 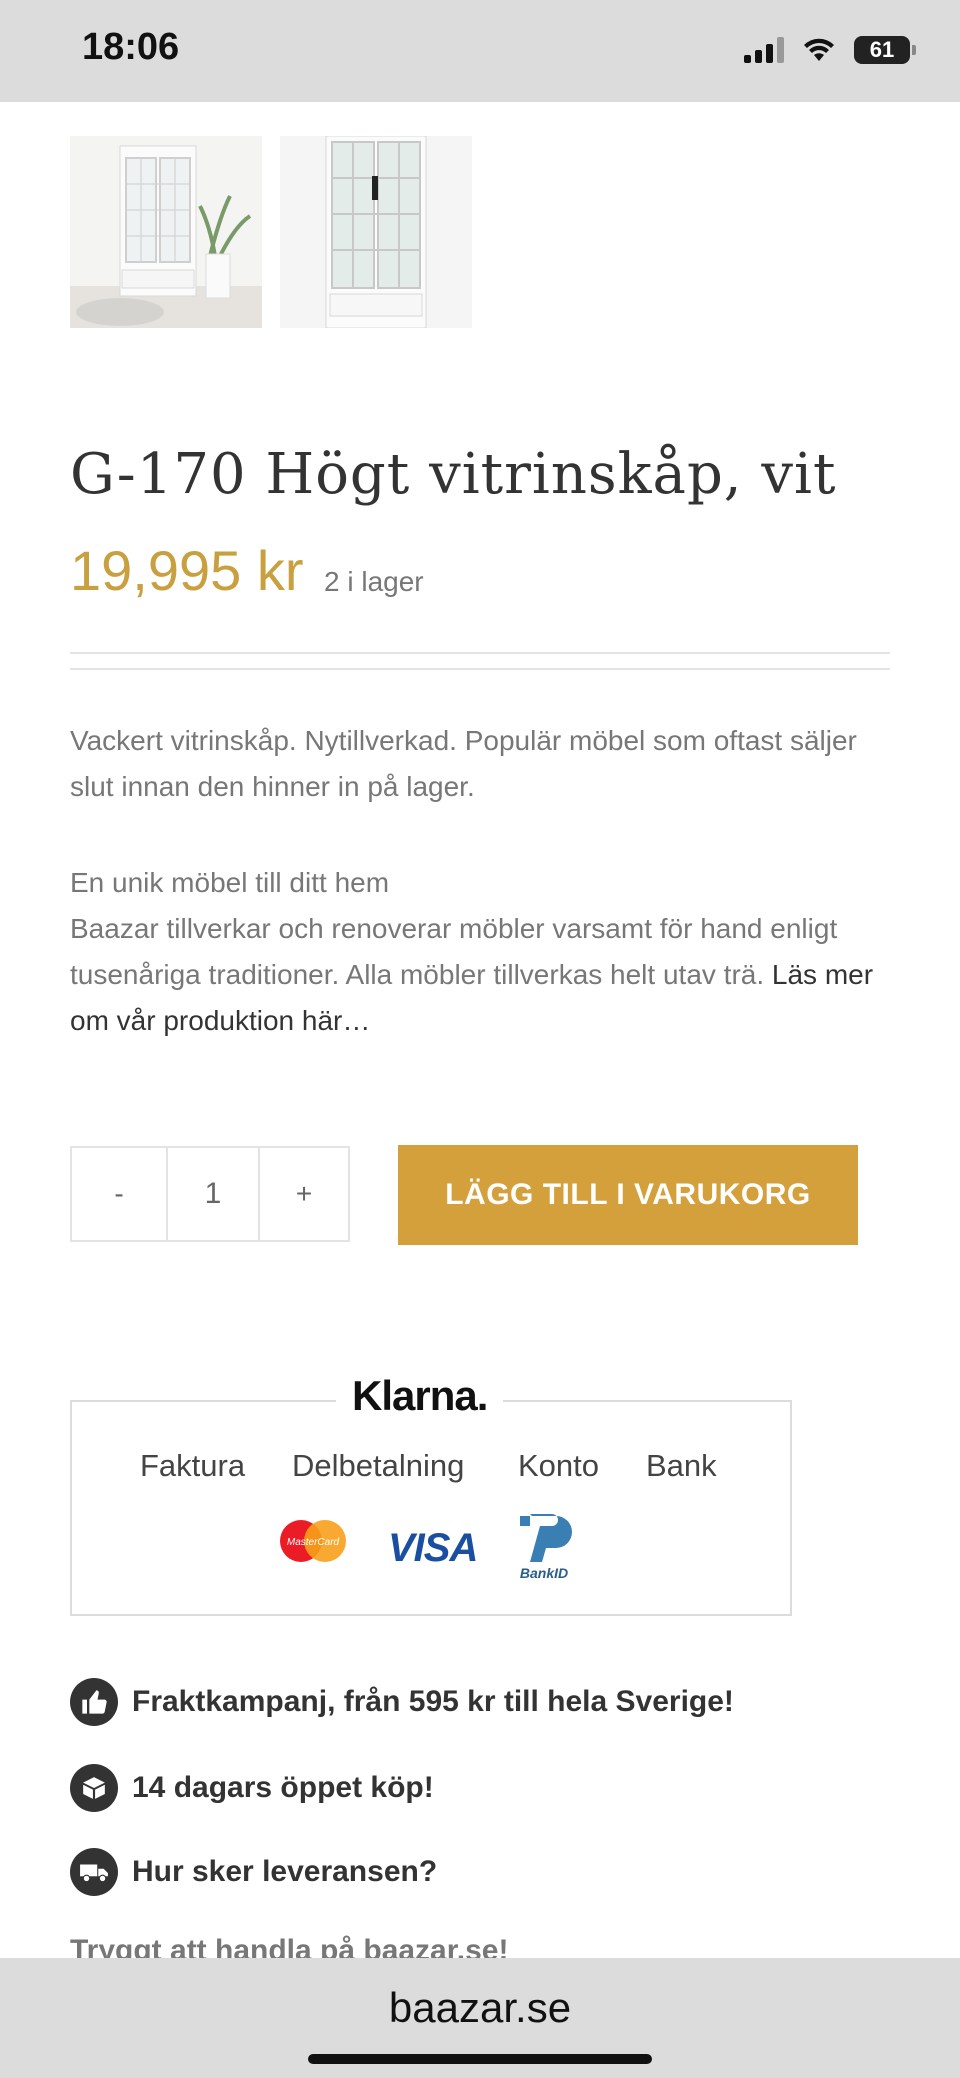 What do you see at coordinates (193, 1465) in the screenshot?
I see `payment-method-invoice: Faktura` at bounding box center [193, 1465].